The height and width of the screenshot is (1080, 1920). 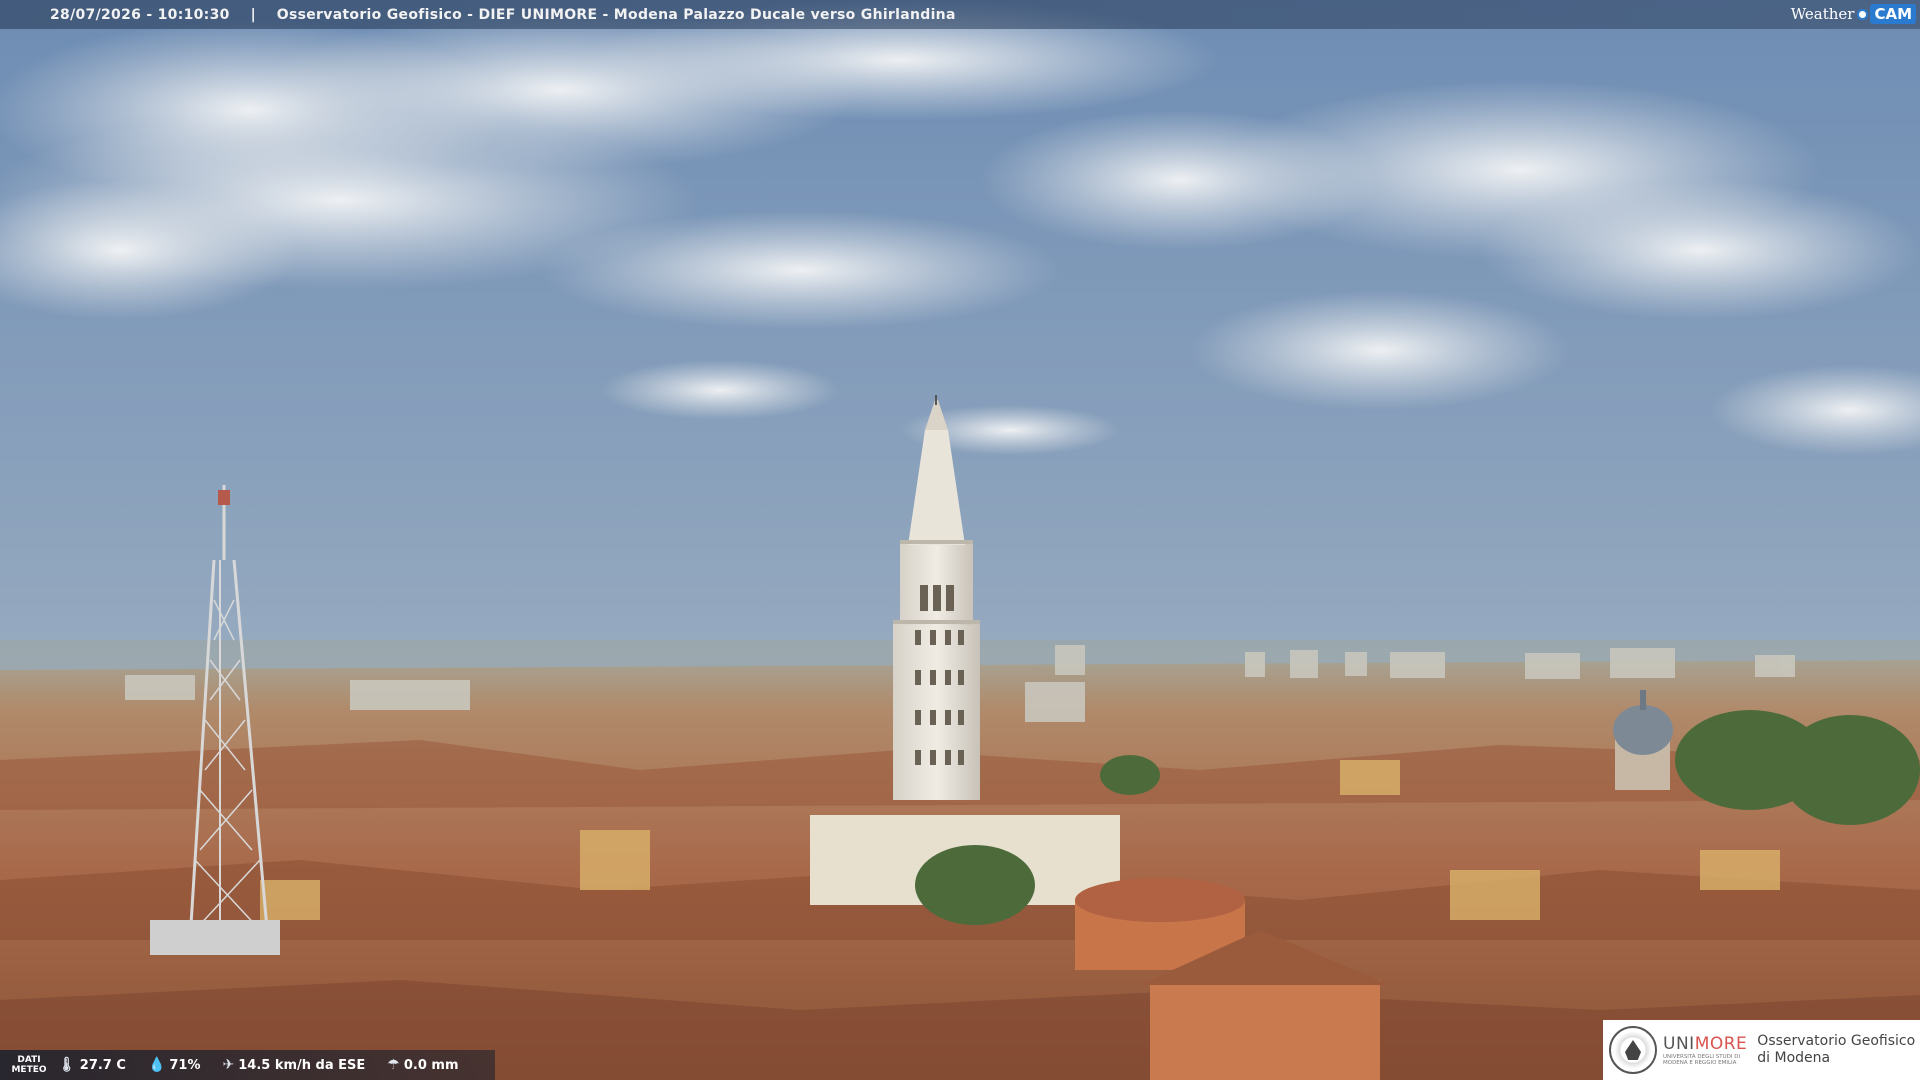 What do you see at coordinates (140, 14) in the screenshot?
I see `timestamp: 28/07/2026 - 10:10:30` at bounding box center [140, 14].